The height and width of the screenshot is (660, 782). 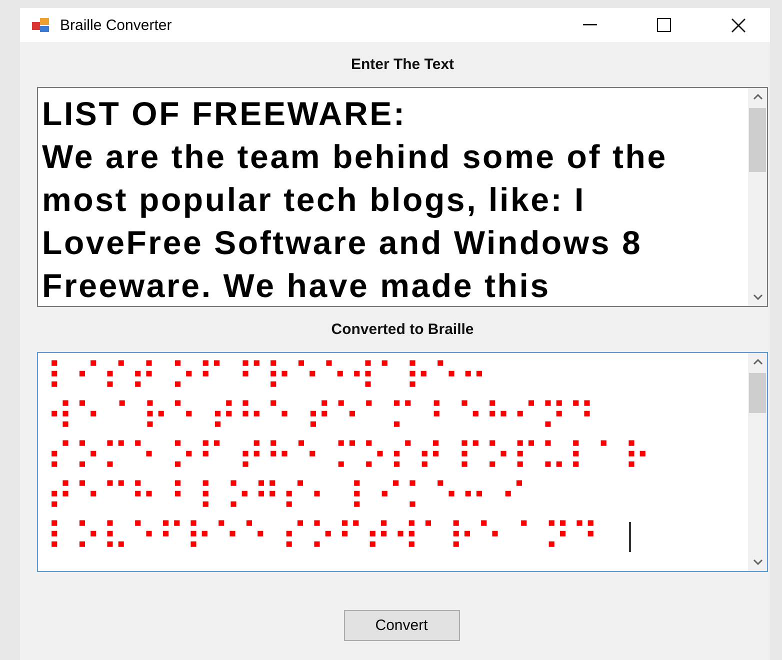 I want to click on convert-button: Convert, so click(x=402, y=625).